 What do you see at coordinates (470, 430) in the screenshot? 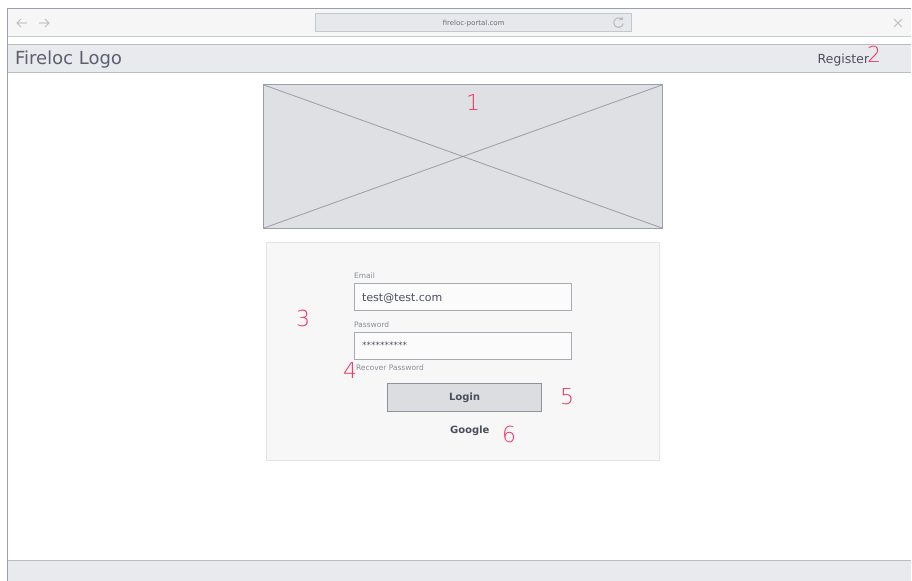
I see `google-link: Google` at bounding box center [470, 430].